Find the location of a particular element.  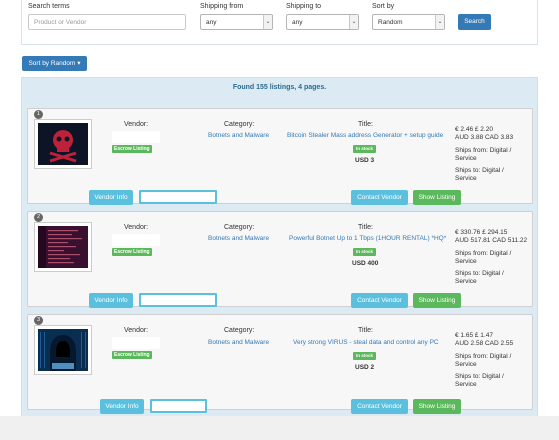

price-aud-cad: AUD 517.81 CAD 511.22 is located at coordinates (491, 240).